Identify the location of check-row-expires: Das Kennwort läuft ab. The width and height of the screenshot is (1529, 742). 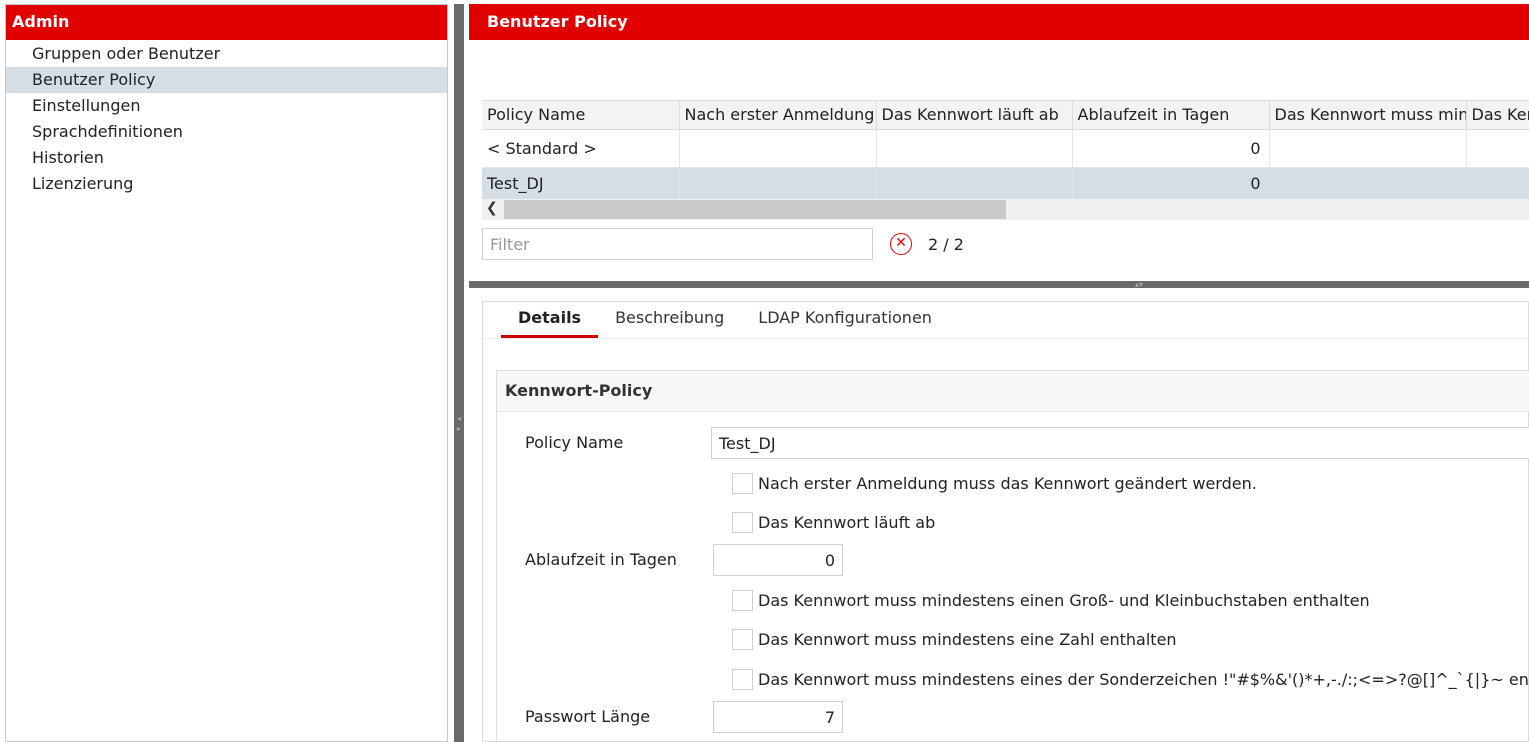
(833, 522).